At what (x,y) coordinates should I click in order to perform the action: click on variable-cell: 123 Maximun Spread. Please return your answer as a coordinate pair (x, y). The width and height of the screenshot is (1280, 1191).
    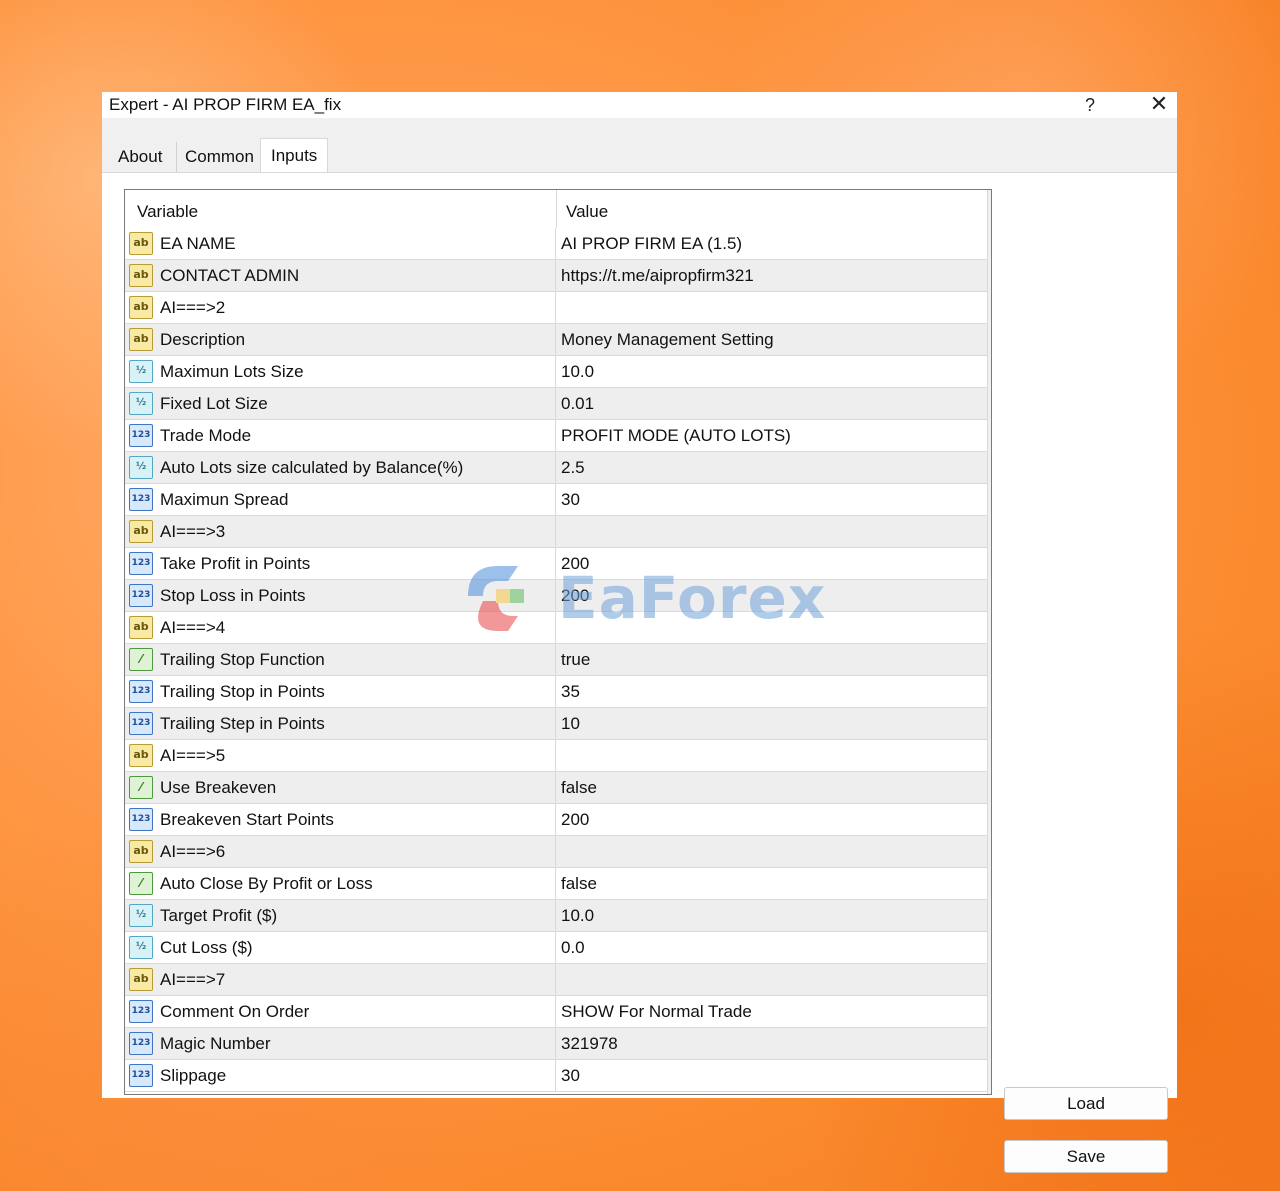
    Looking at the image, I should click on (340, 499).